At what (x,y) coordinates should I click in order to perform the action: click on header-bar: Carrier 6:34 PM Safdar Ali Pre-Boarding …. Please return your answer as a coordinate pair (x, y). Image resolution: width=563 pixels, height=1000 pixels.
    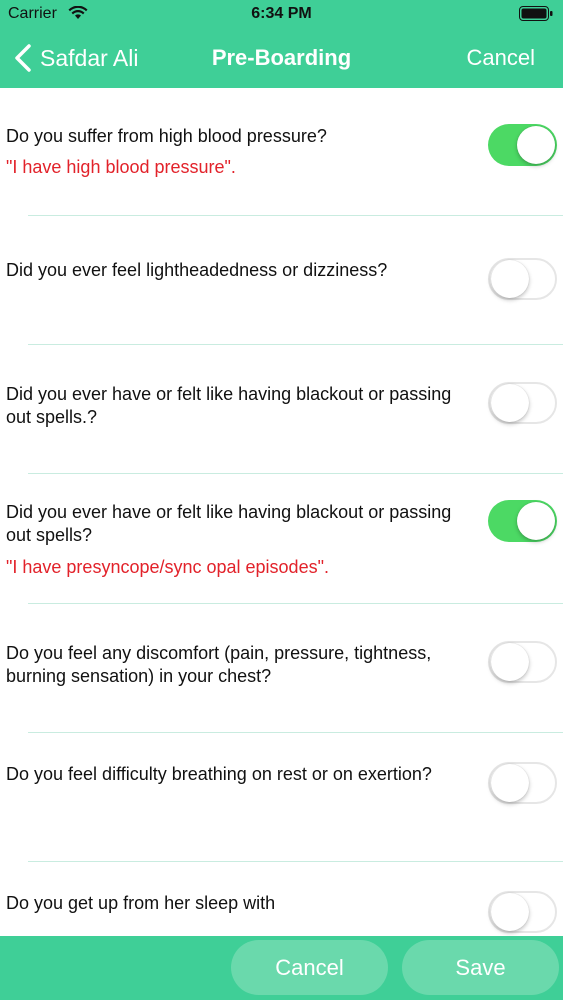
    Looking at the image, I should click on (281, 44).